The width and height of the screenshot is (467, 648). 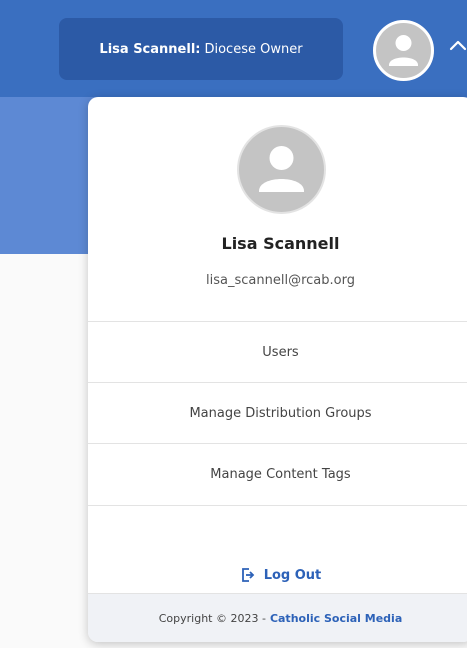 I want to click on chevron-up-icon, so click(x=458, y=45).